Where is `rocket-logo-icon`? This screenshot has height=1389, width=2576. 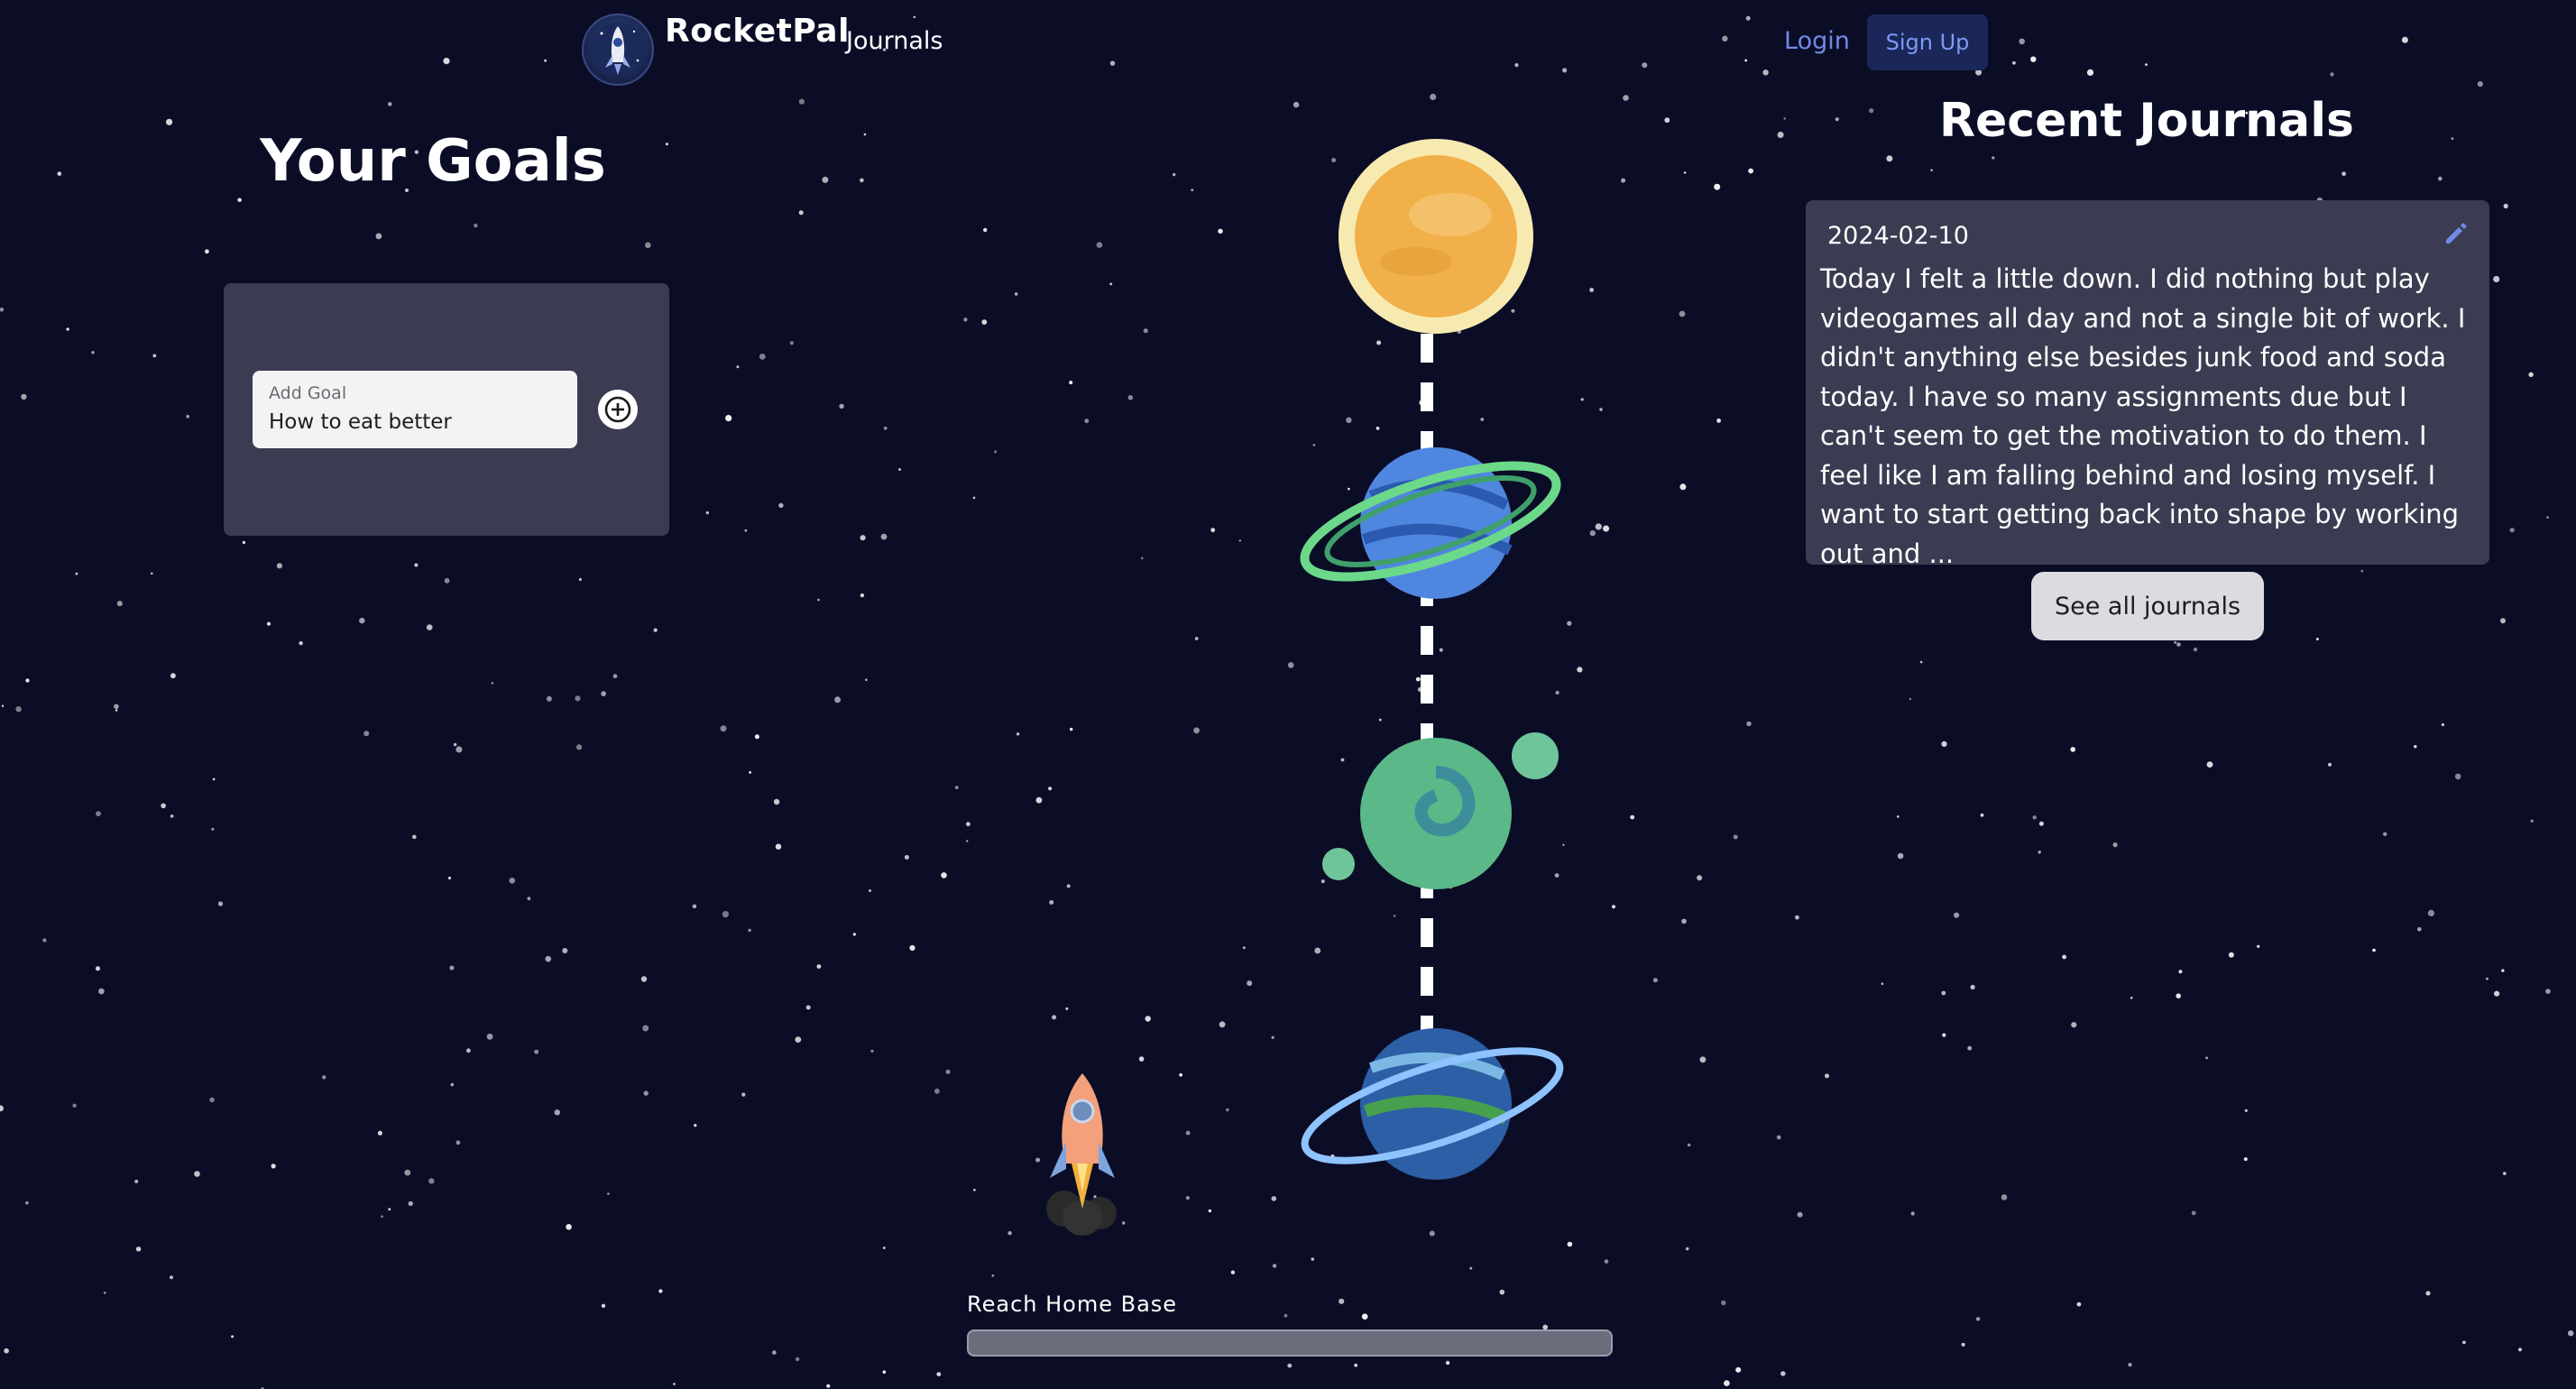
rocket-logo-icon is located at coordinates (618, 50).